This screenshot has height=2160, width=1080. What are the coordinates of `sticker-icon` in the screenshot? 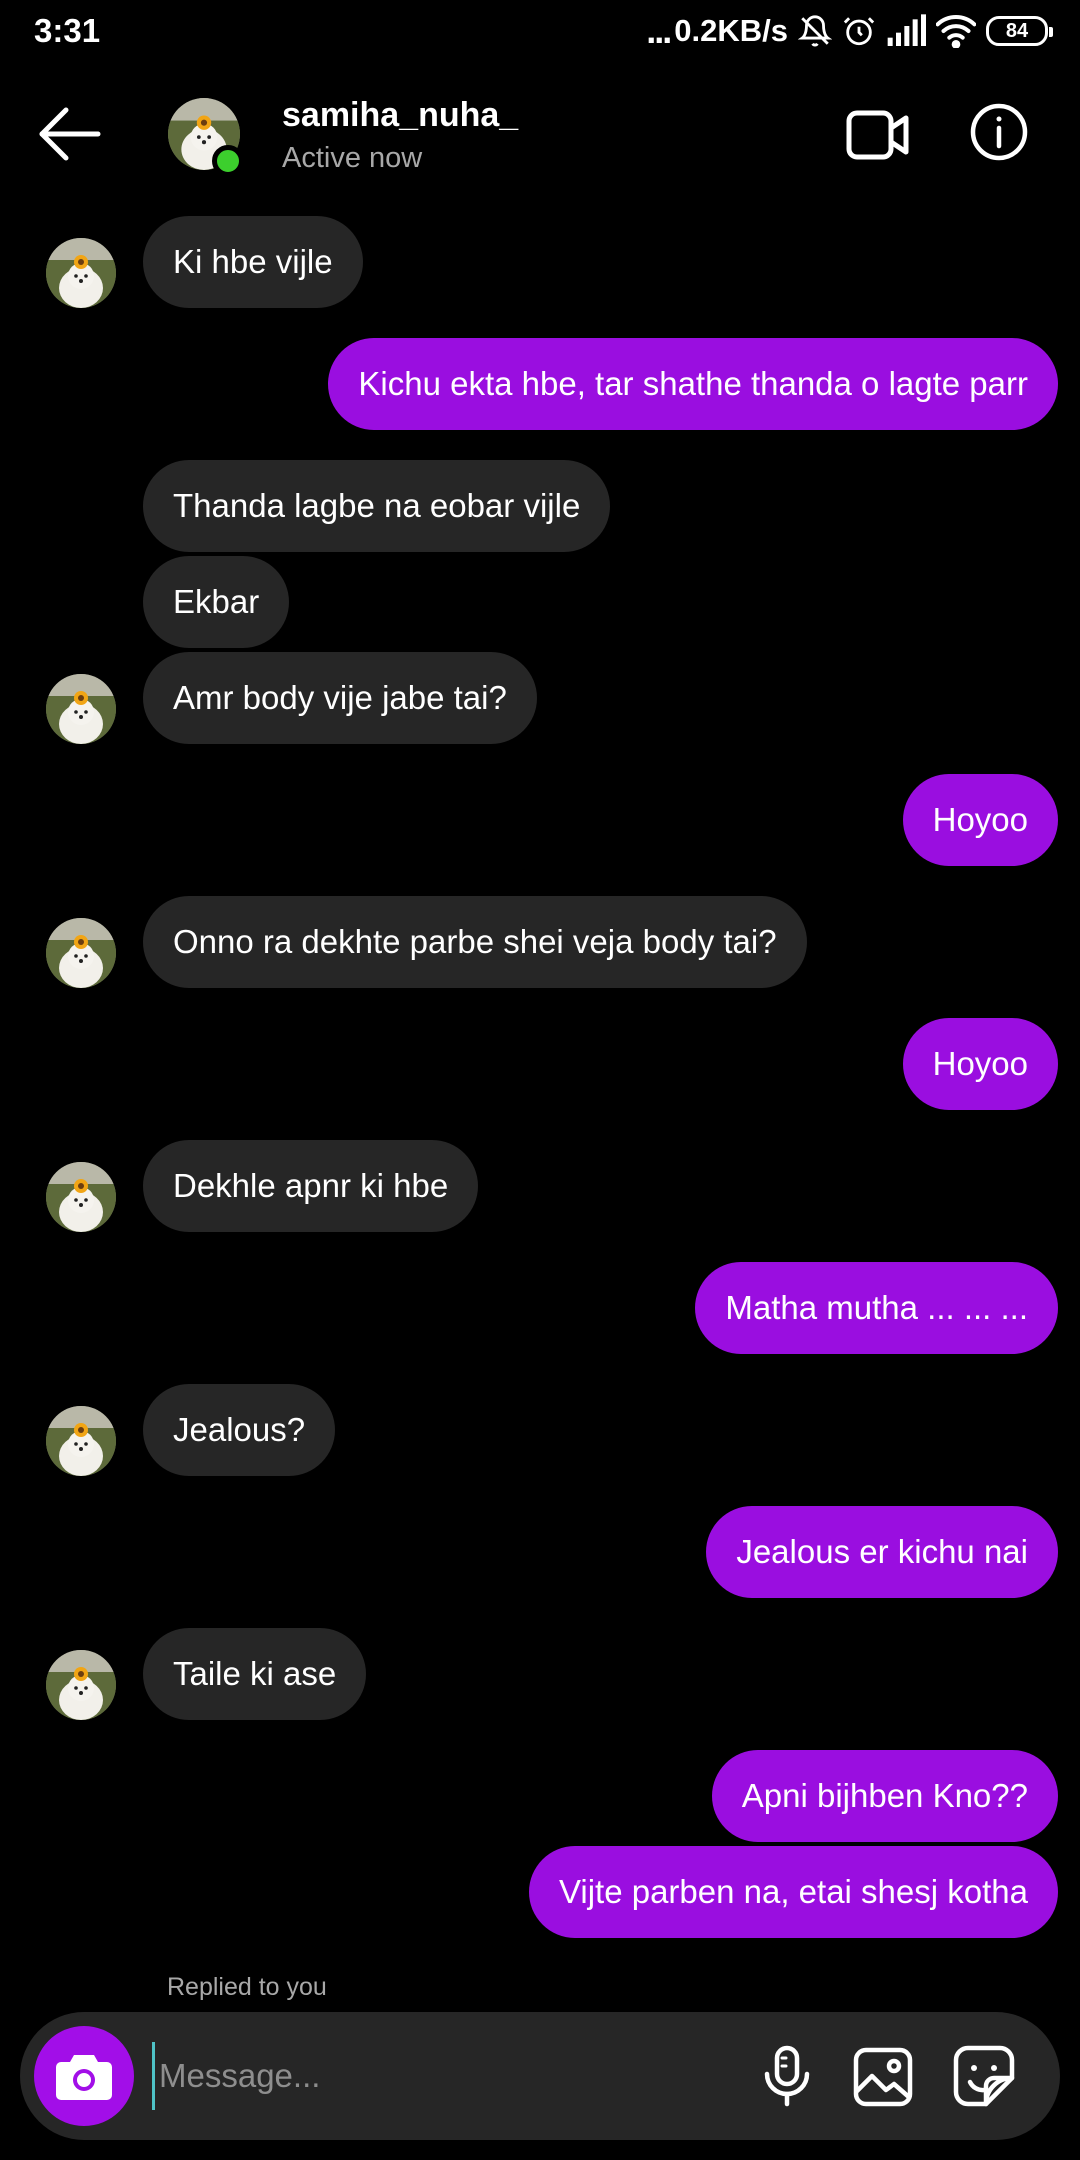 It's located at (984, 2076).